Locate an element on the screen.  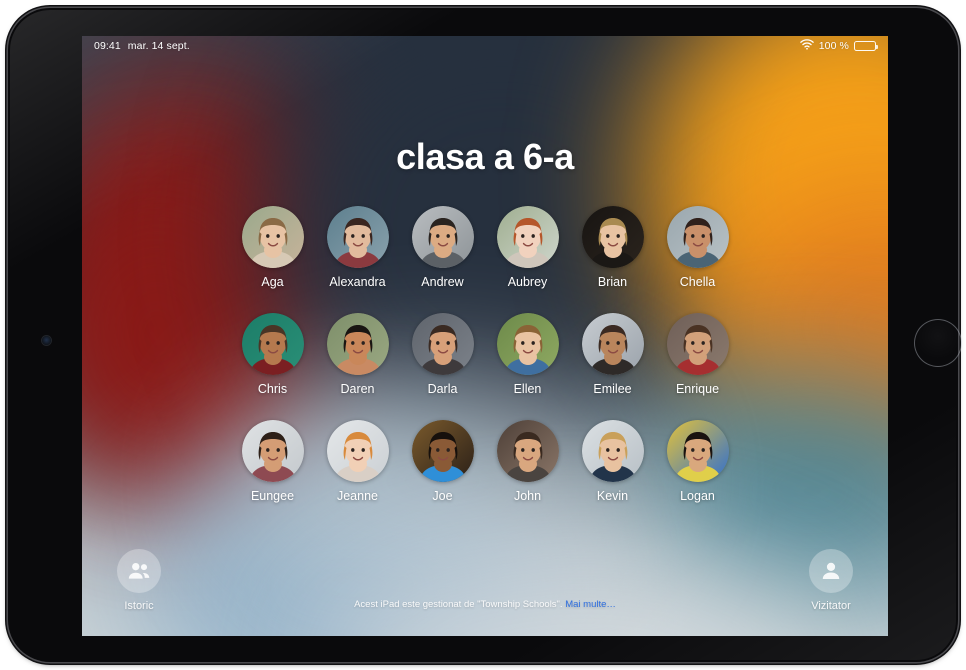
user-row: Aga Alexandra Andrew Aubrey Brian Chella is located at coordinates (485, 247).